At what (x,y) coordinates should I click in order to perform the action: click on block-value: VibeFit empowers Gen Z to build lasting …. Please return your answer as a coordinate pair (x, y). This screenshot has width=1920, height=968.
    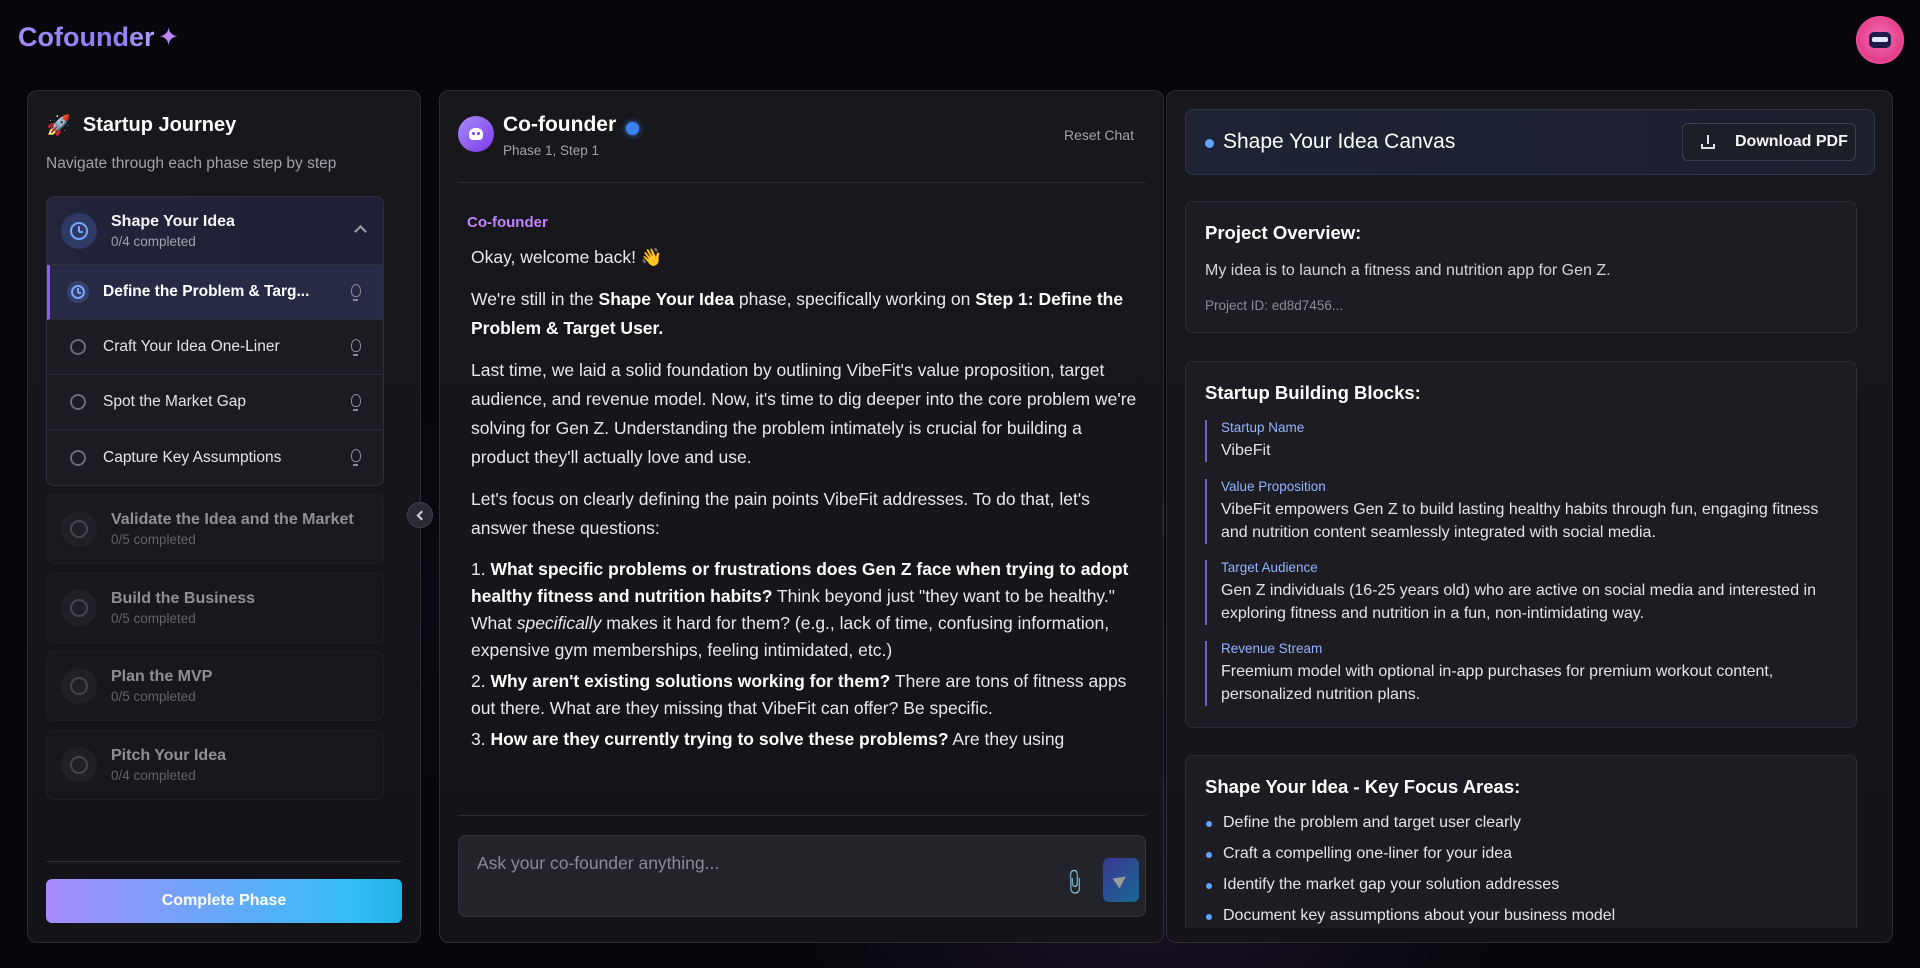
    Looking at the image, I should click on (1520, 521).